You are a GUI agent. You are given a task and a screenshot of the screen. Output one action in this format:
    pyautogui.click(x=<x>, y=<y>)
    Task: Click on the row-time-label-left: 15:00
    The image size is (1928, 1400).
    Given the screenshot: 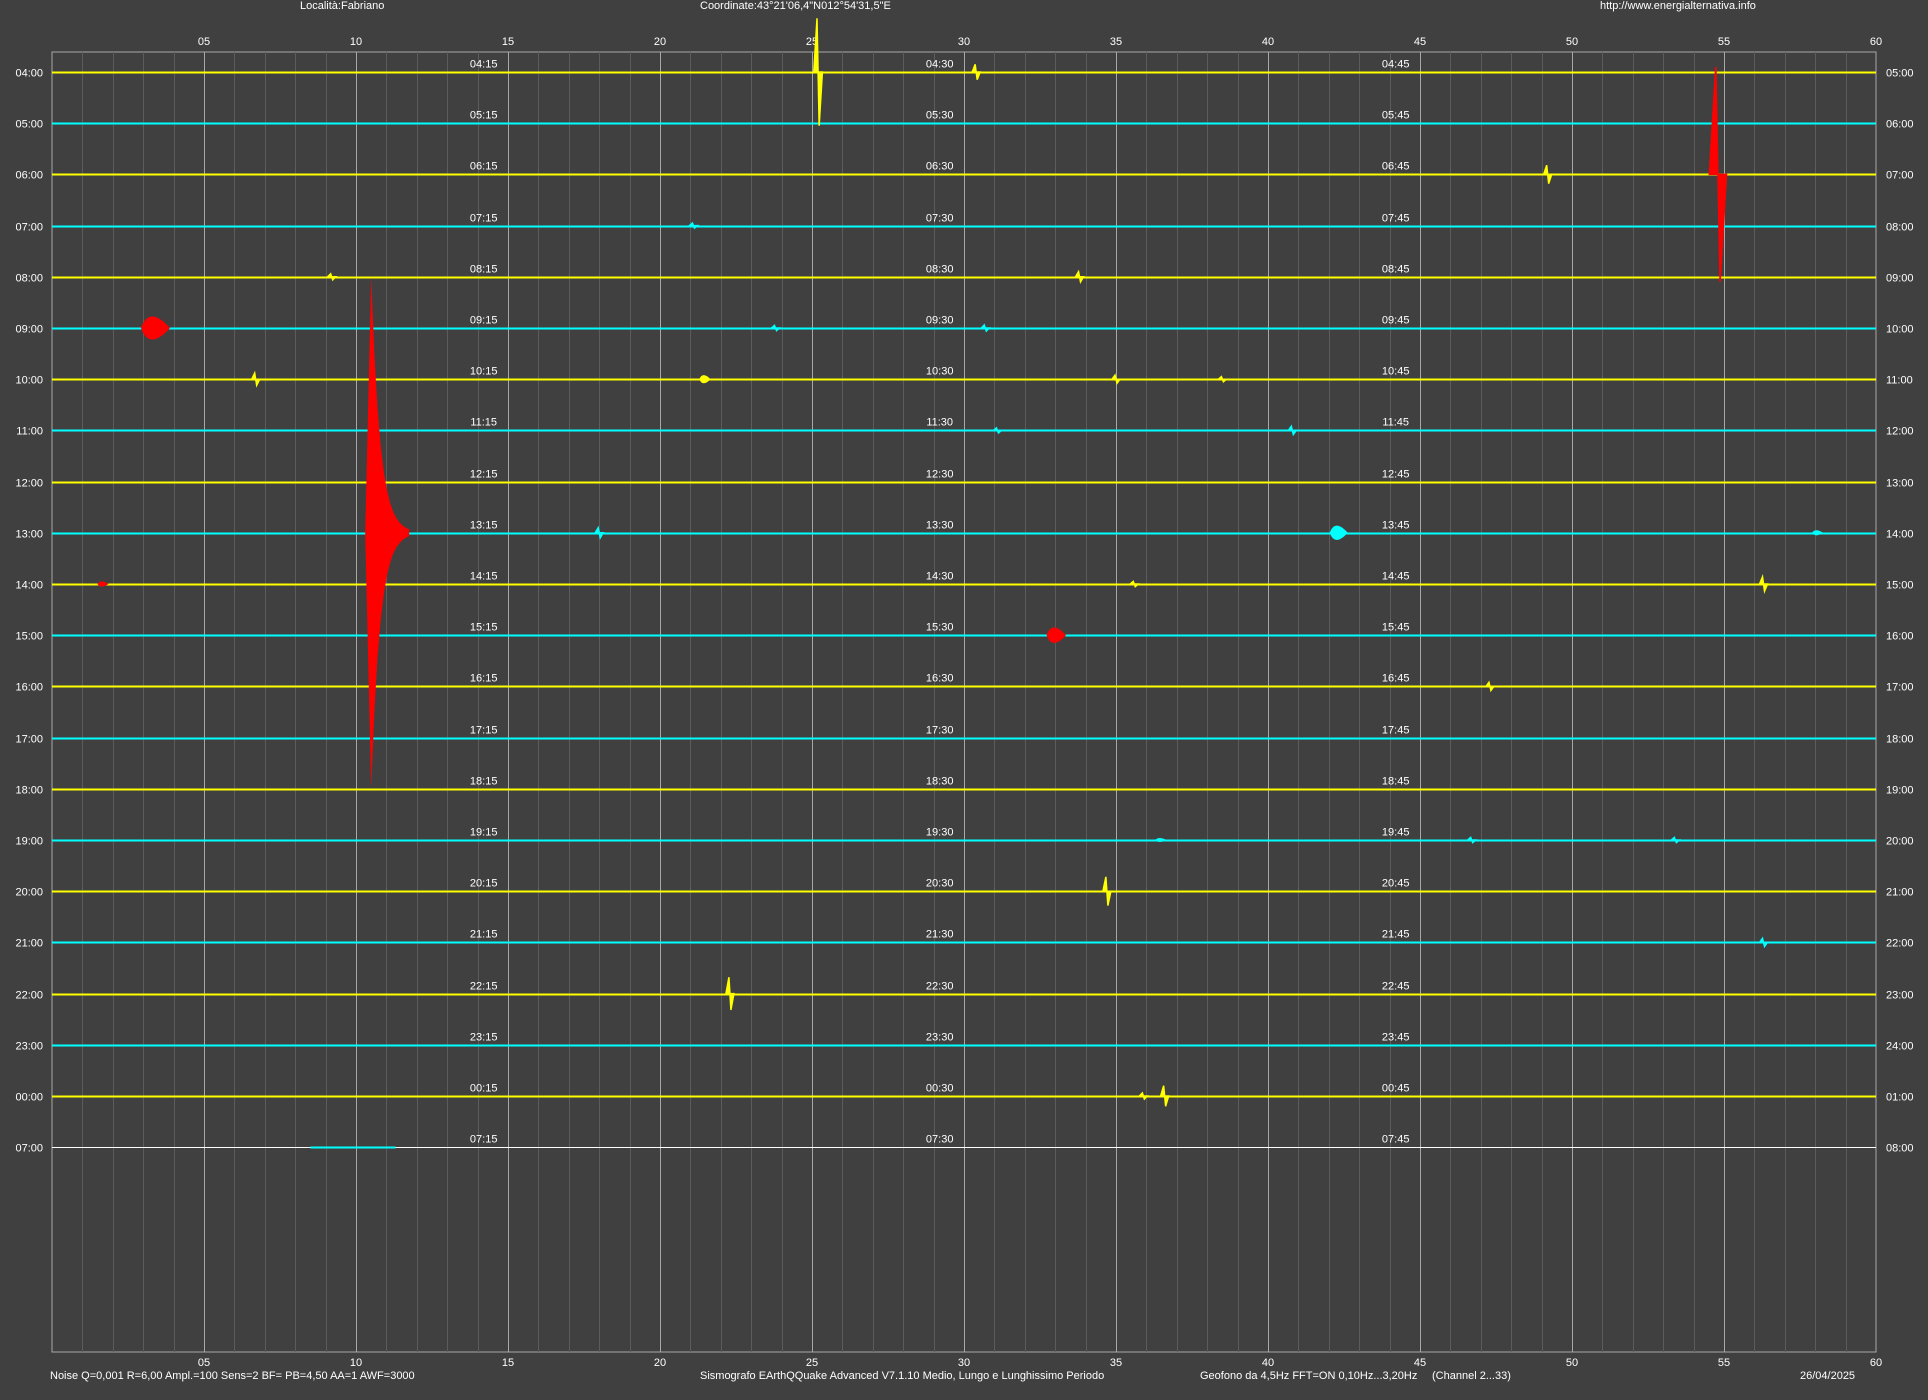 What is the action you would take?
    pyautogui.click(x=29, y=637)
    